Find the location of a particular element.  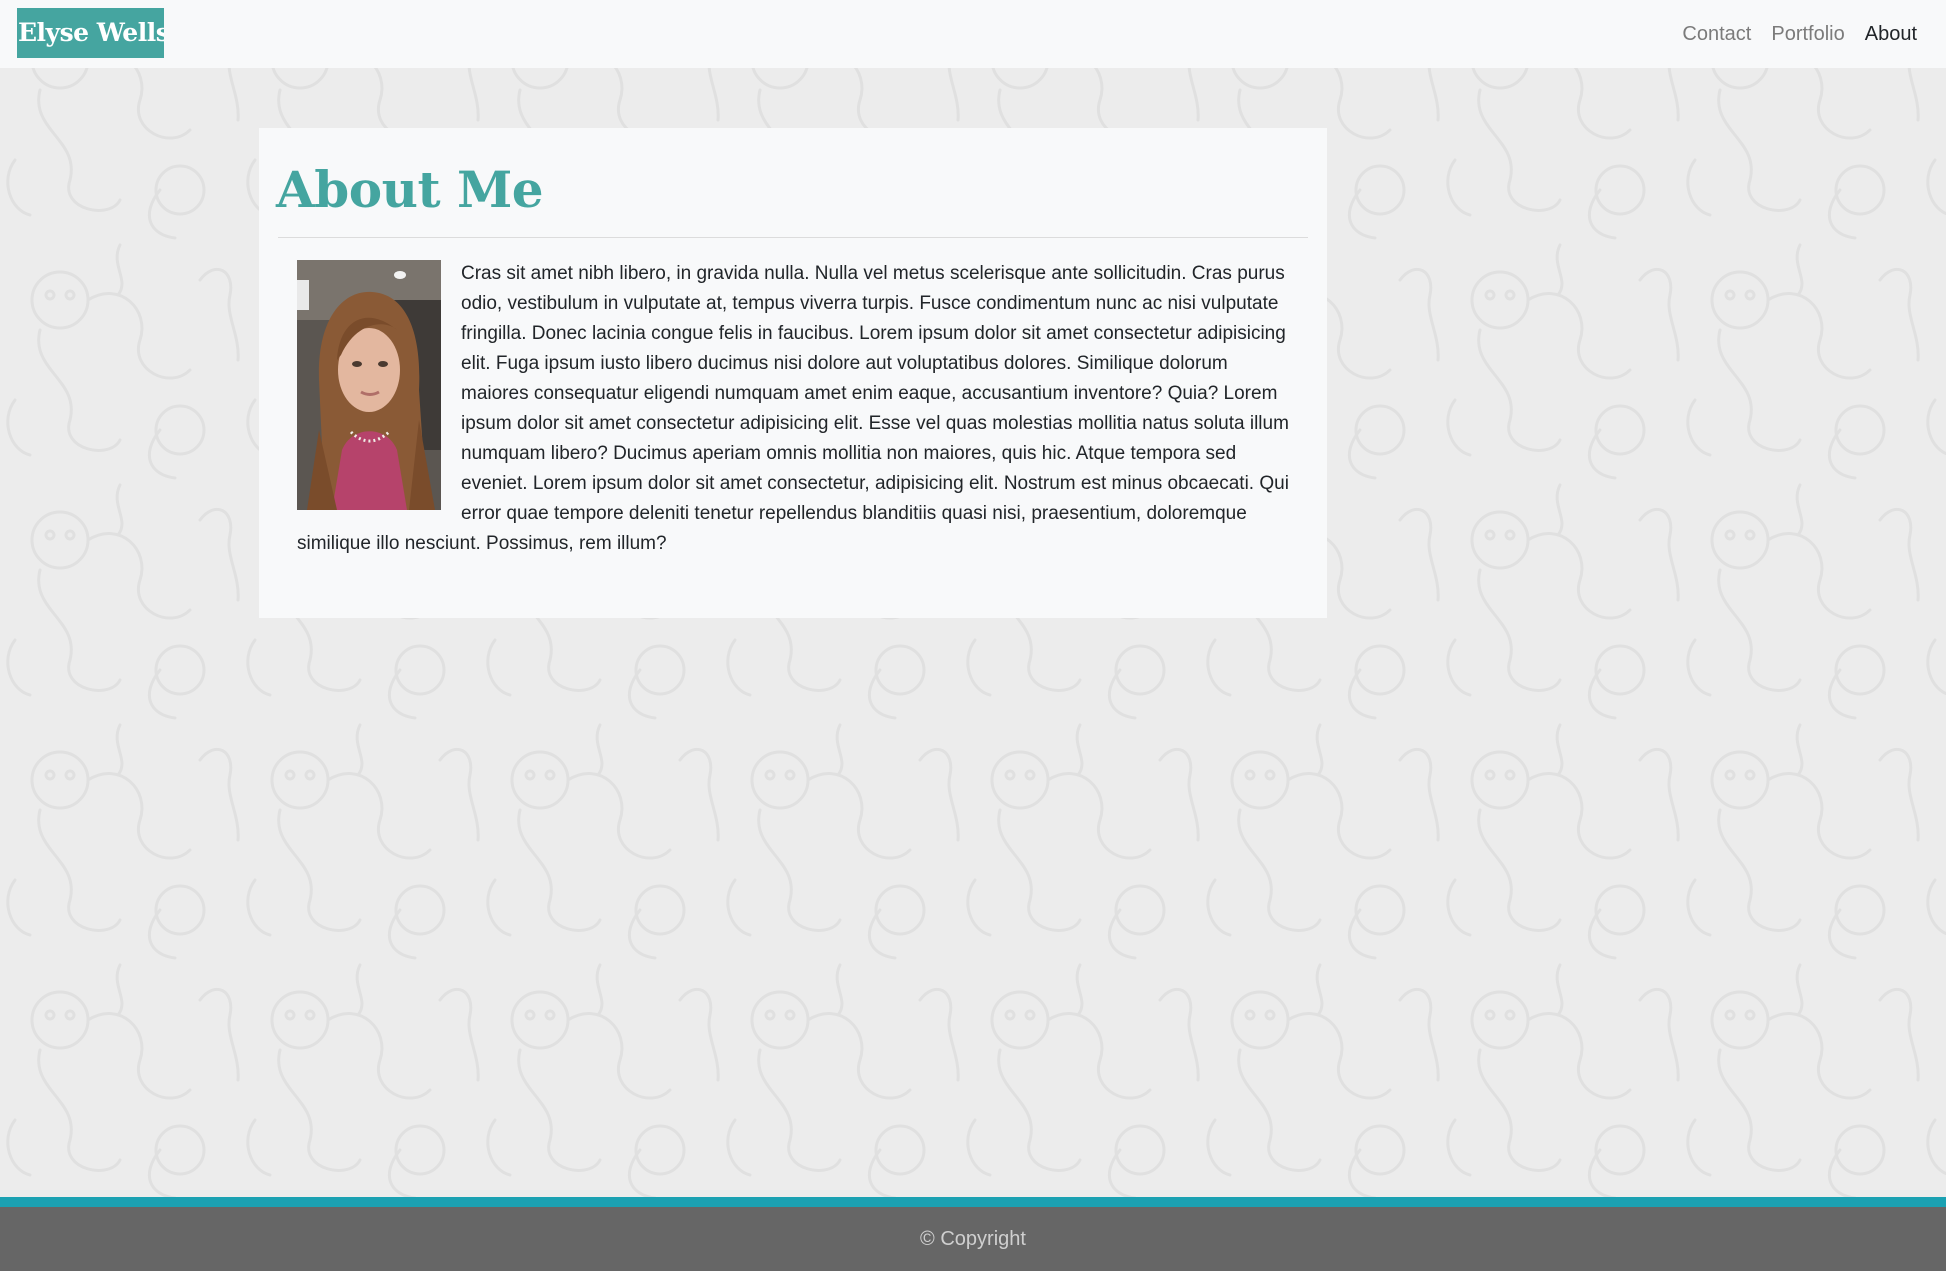

page-footer: © Copyright is located at coordinates (973, 1239).